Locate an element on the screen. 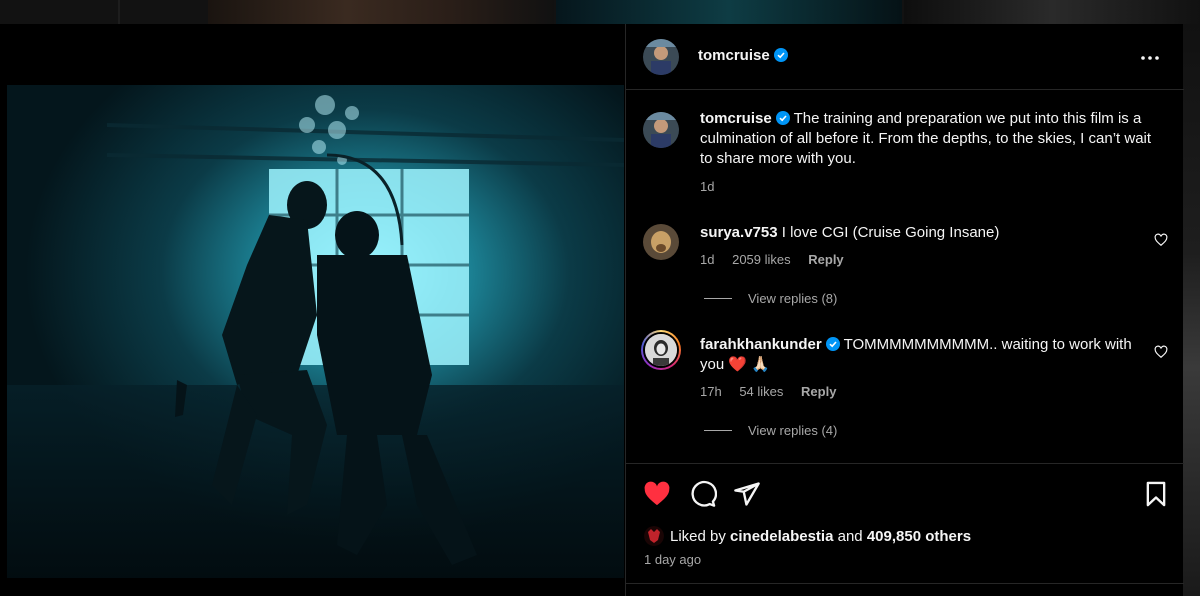 The image size is (1200, 596). author-username: tomcruise is located at coordinates (734, 55).